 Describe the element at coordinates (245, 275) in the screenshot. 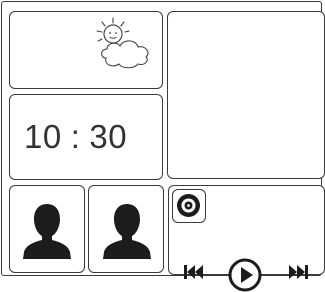

I see `play-icon` at that location.